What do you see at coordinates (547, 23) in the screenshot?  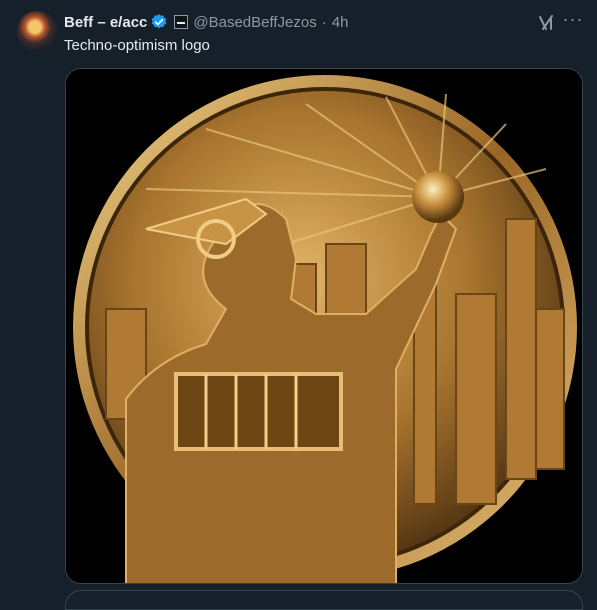 I see `grok-icon` at bounding box center [547, 23].